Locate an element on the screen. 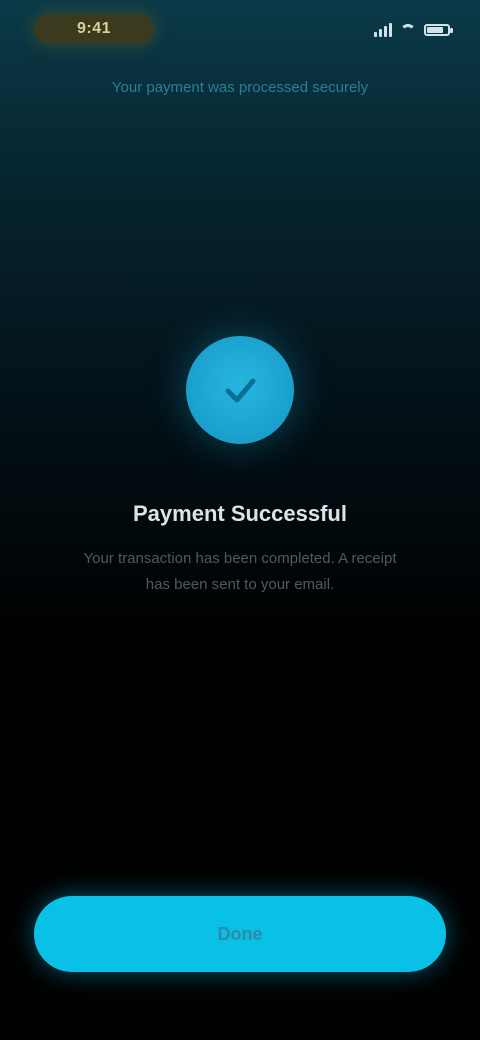 The image size is (480, 1040). status-time-pill: 9:41 is located at coordinates (94, 29).